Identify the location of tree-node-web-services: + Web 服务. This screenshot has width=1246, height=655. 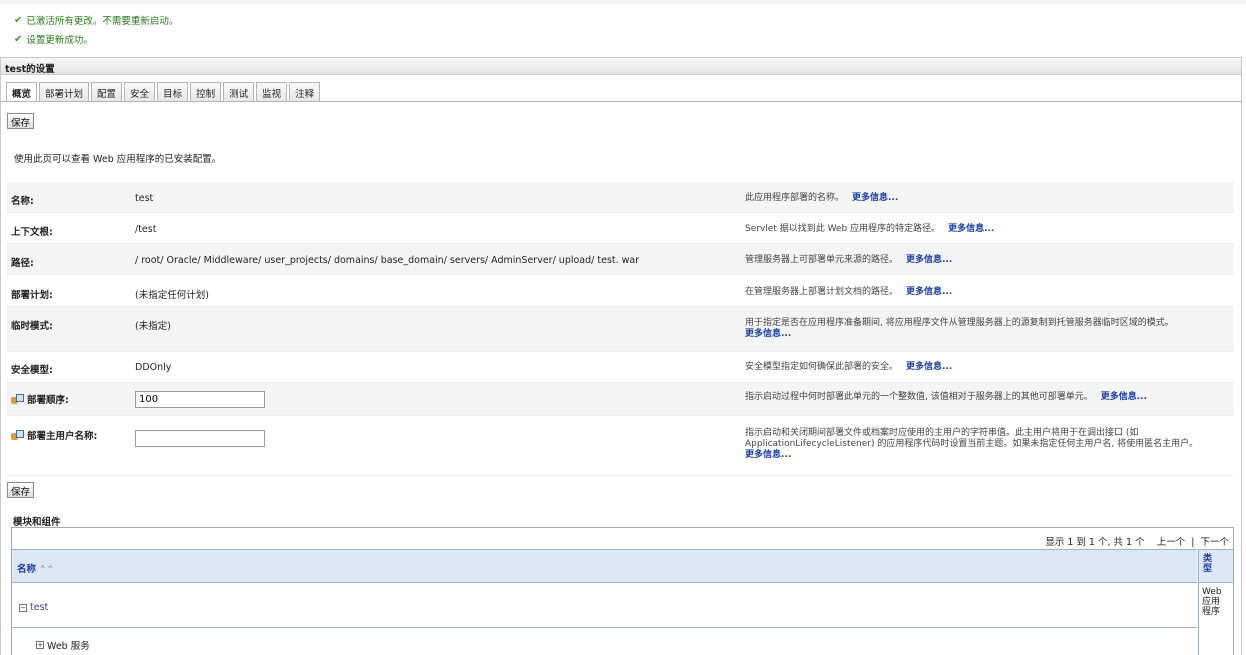
(63, 645).